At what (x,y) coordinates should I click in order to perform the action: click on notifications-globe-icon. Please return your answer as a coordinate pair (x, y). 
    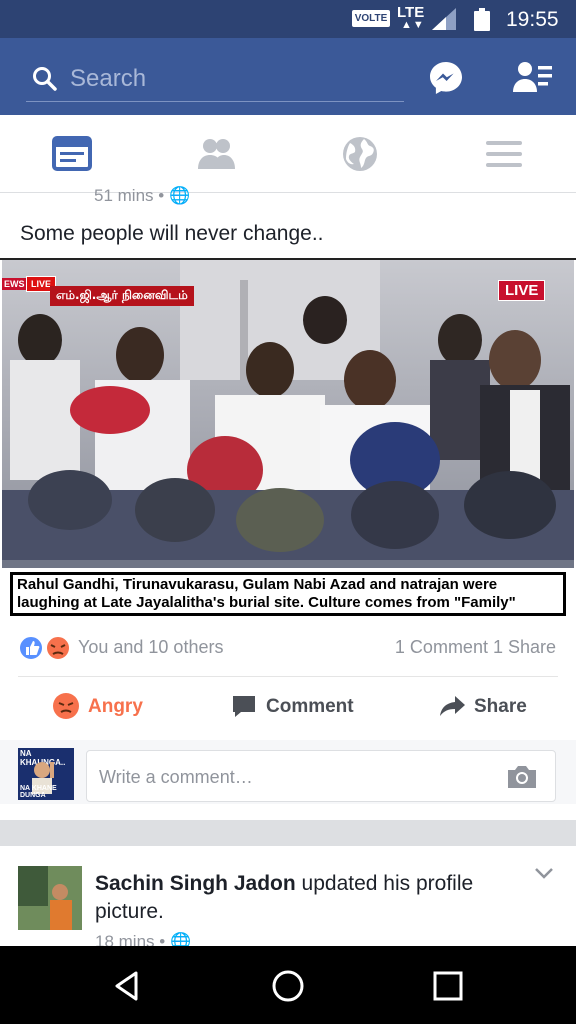
    Looking at the image, I should click on (360, 154).